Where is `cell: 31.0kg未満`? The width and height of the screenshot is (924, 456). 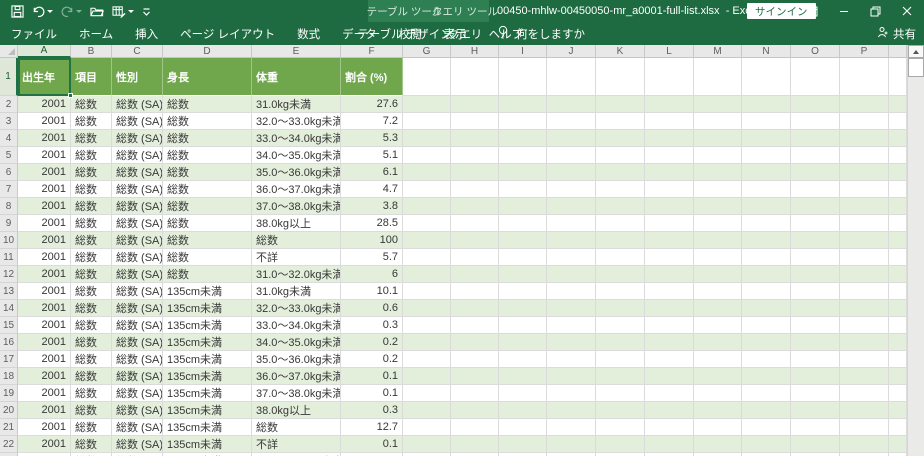 cell: 31.0kg未満 is located at coordinates (296, 291).